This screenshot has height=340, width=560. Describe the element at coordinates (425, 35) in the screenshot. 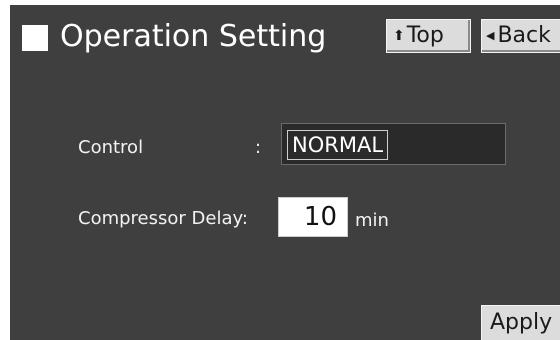

I see `top-button-label: Top` at that location.